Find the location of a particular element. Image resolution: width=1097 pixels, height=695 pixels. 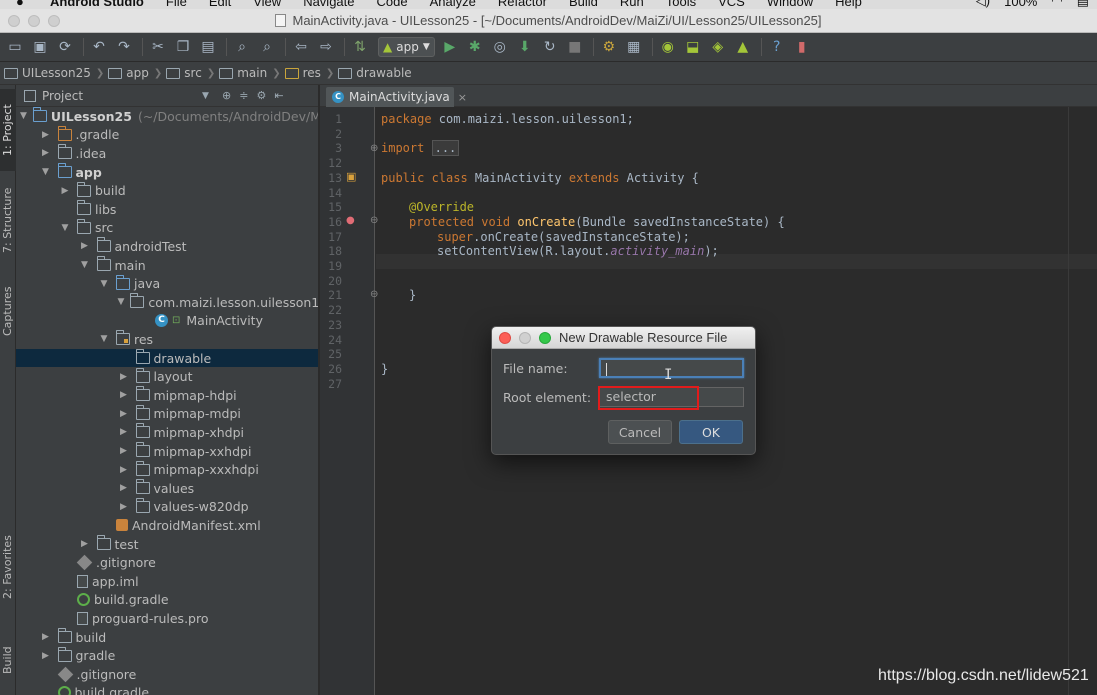

find-icon: ⌕ is located at coordinates (242, 47).